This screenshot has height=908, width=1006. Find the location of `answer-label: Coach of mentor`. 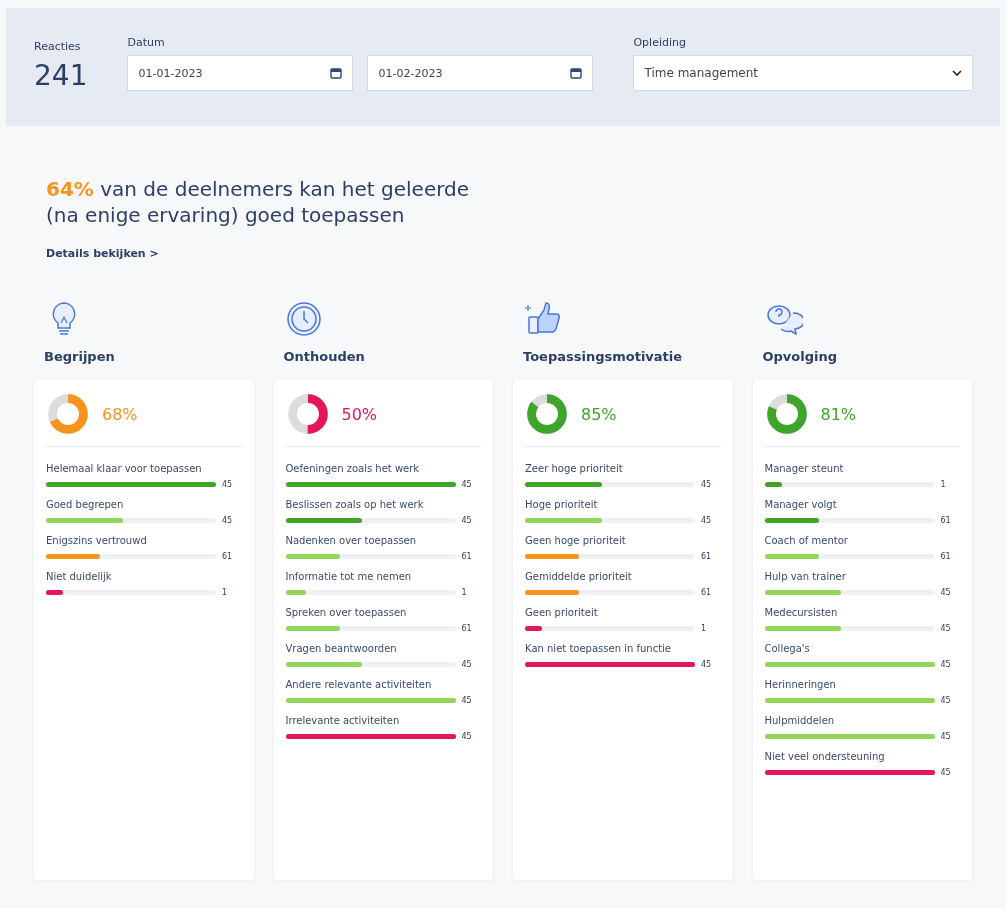

answer-label: Coach of mentor is located at coordinates (806, 540).